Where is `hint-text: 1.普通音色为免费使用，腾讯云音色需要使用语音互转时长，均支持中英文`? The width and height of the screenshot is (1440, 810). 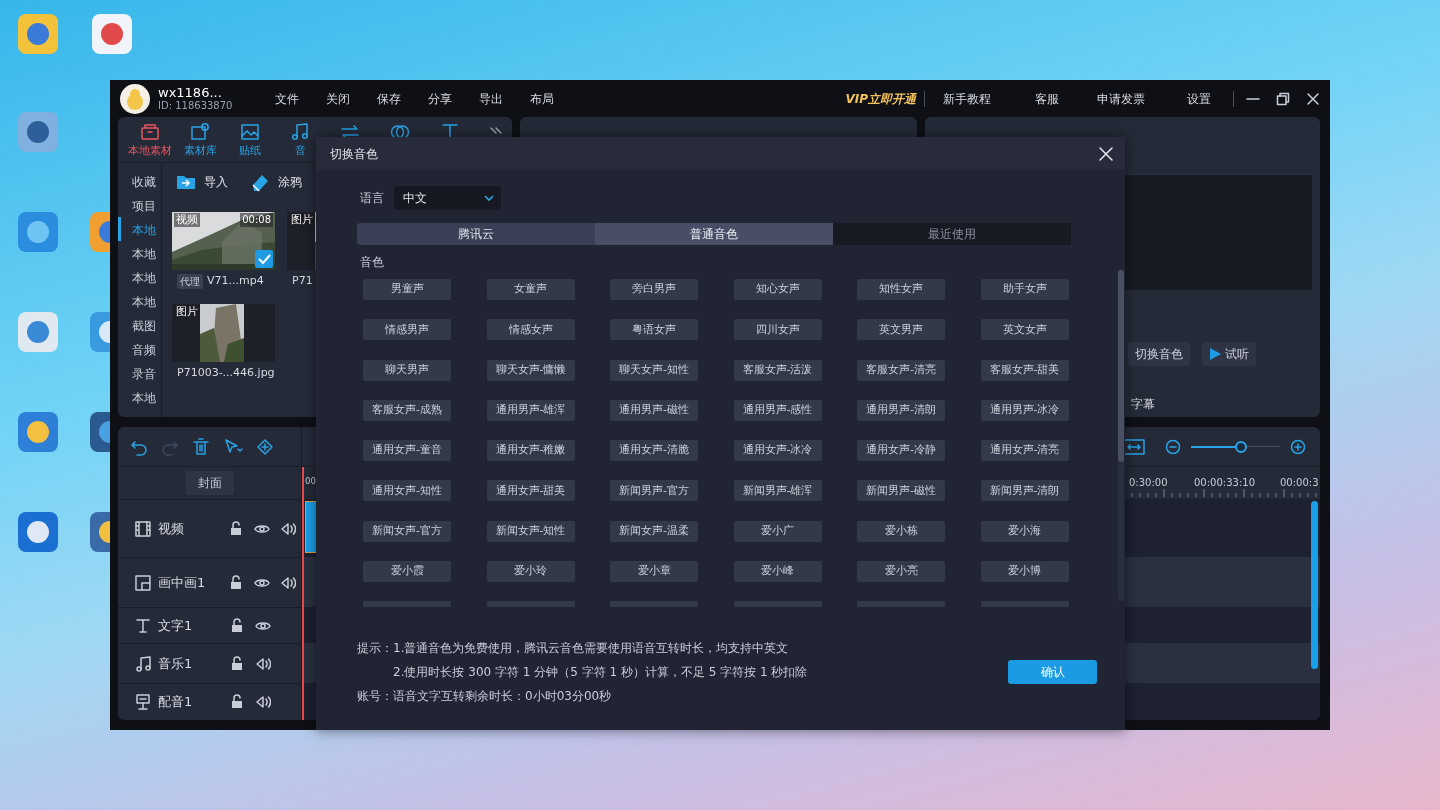
hint-text: 1.普通音色为免费使用，腾讯云音色需要使用语音互转时长，均支持中英文 is located at coordinates (591, 648).